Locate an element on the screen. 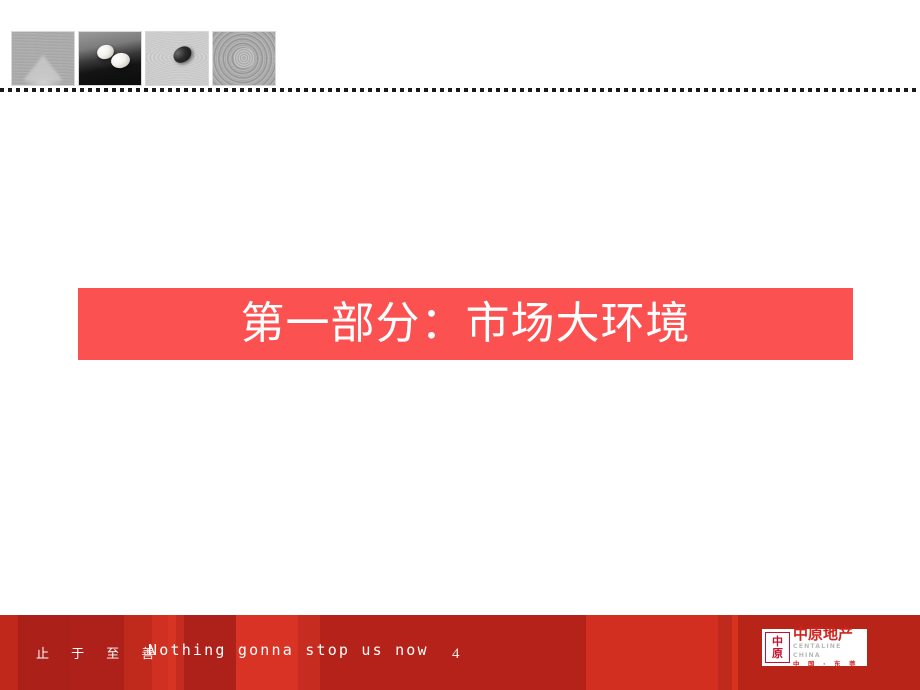  logo-mark-bottom: 原 is located at coordinates (777, 653).